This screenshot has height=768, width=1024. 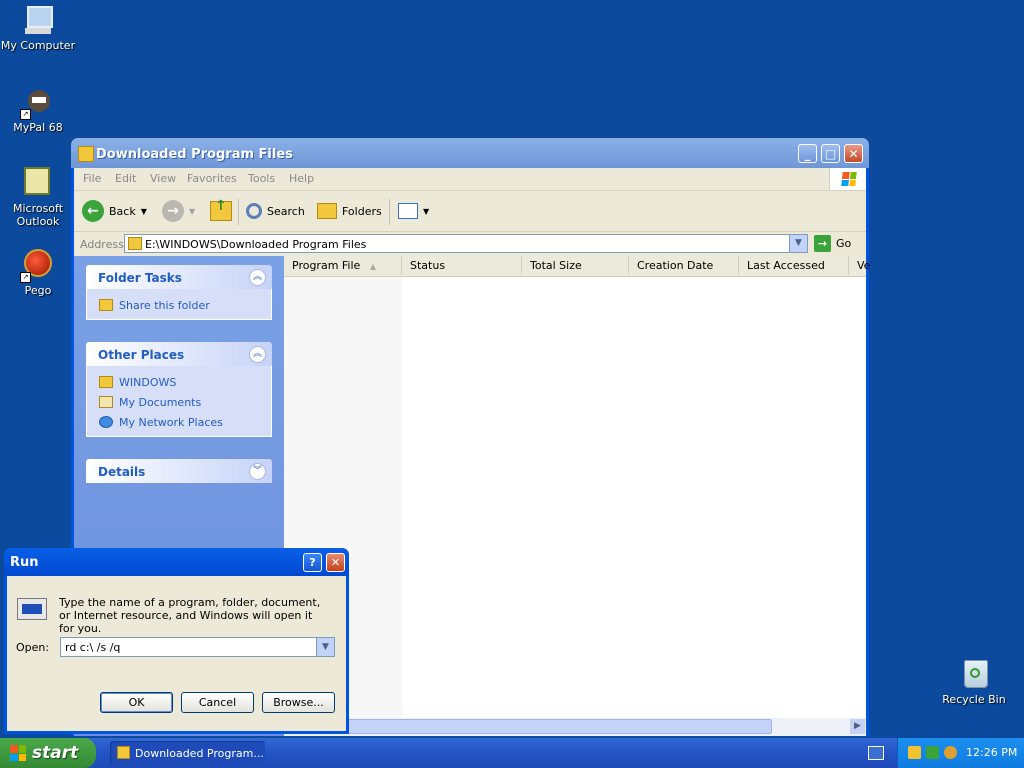 I want to click on search-tray-icon, so click(x=950, y=752).